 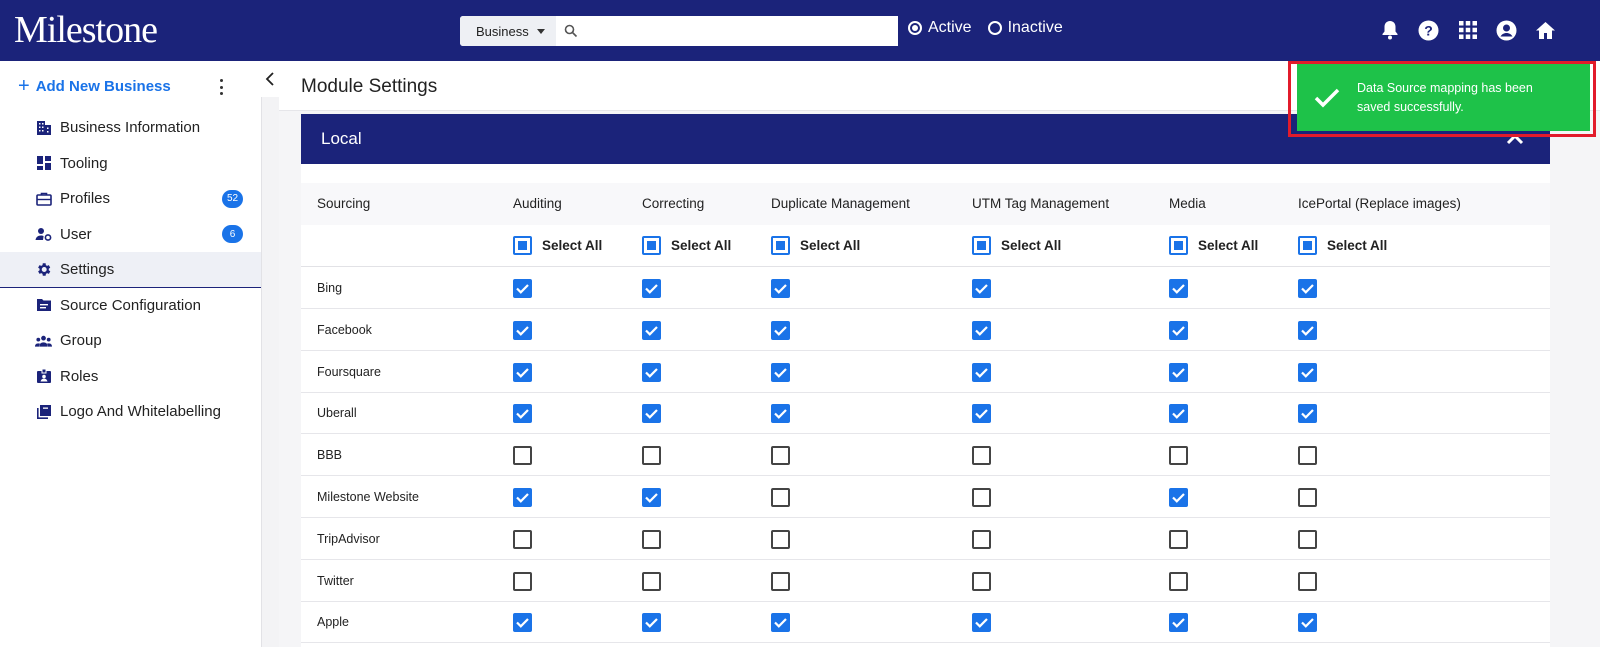 I want to click on search-category-dropdown: Business, so click(x=508, y=31).